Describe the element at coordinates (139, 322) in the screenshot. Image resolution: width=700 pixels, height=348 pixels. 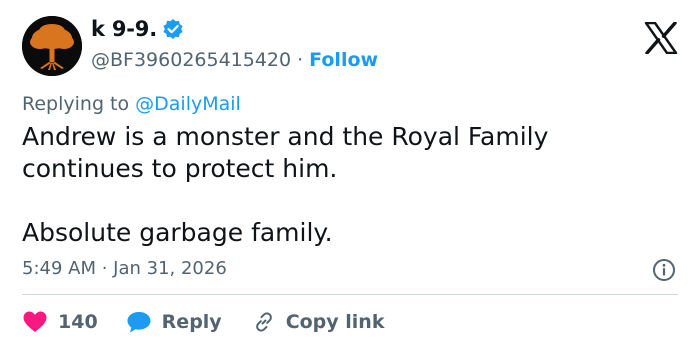
I see `reply-bubble-icon` at that location.